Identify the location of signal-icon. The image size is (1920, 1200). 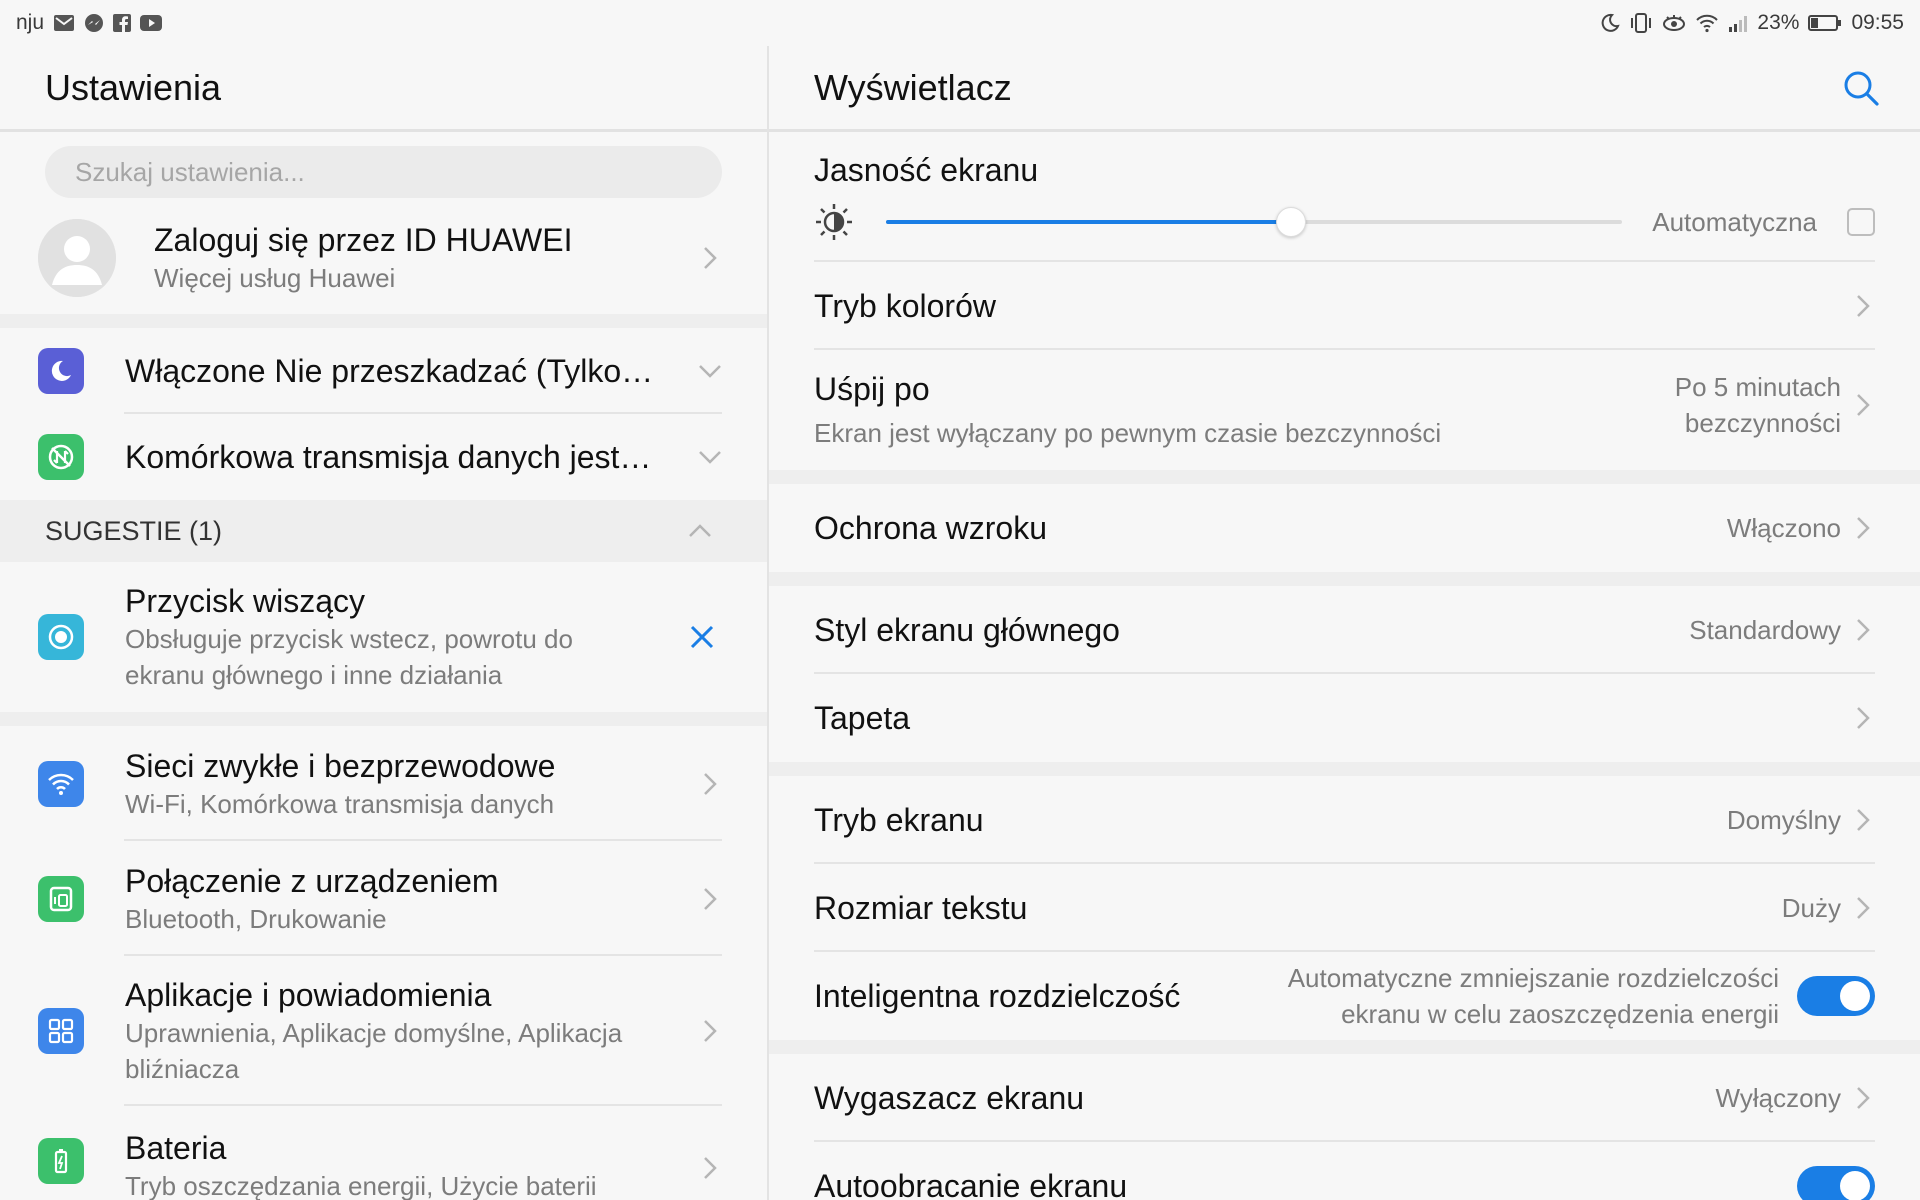
(1738, 23).